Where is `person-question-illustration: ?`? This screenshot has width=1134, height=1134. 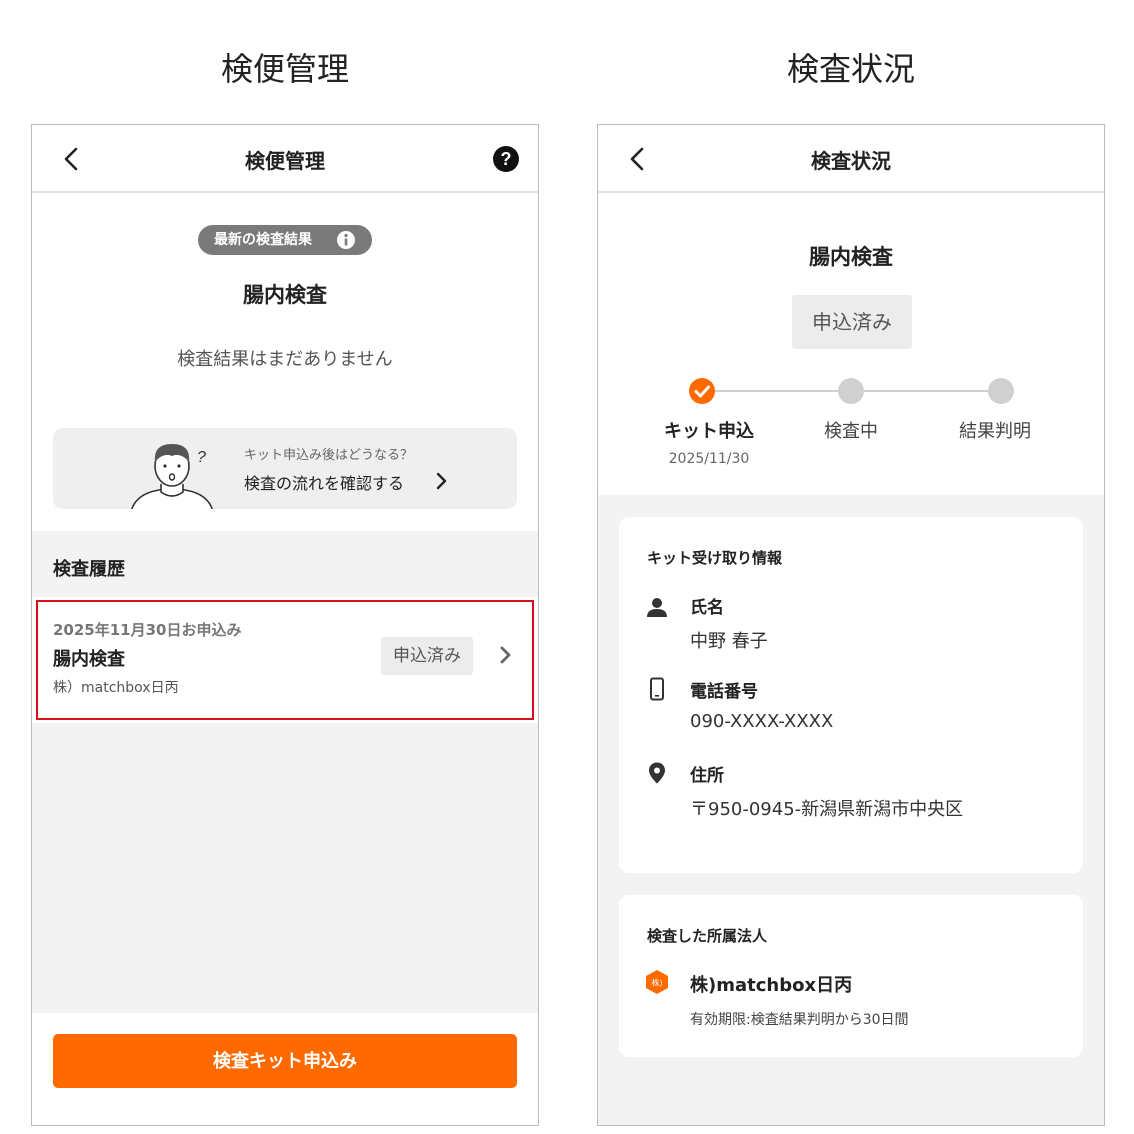
person-question-illustration: ? is located at coordinates (172, 476).